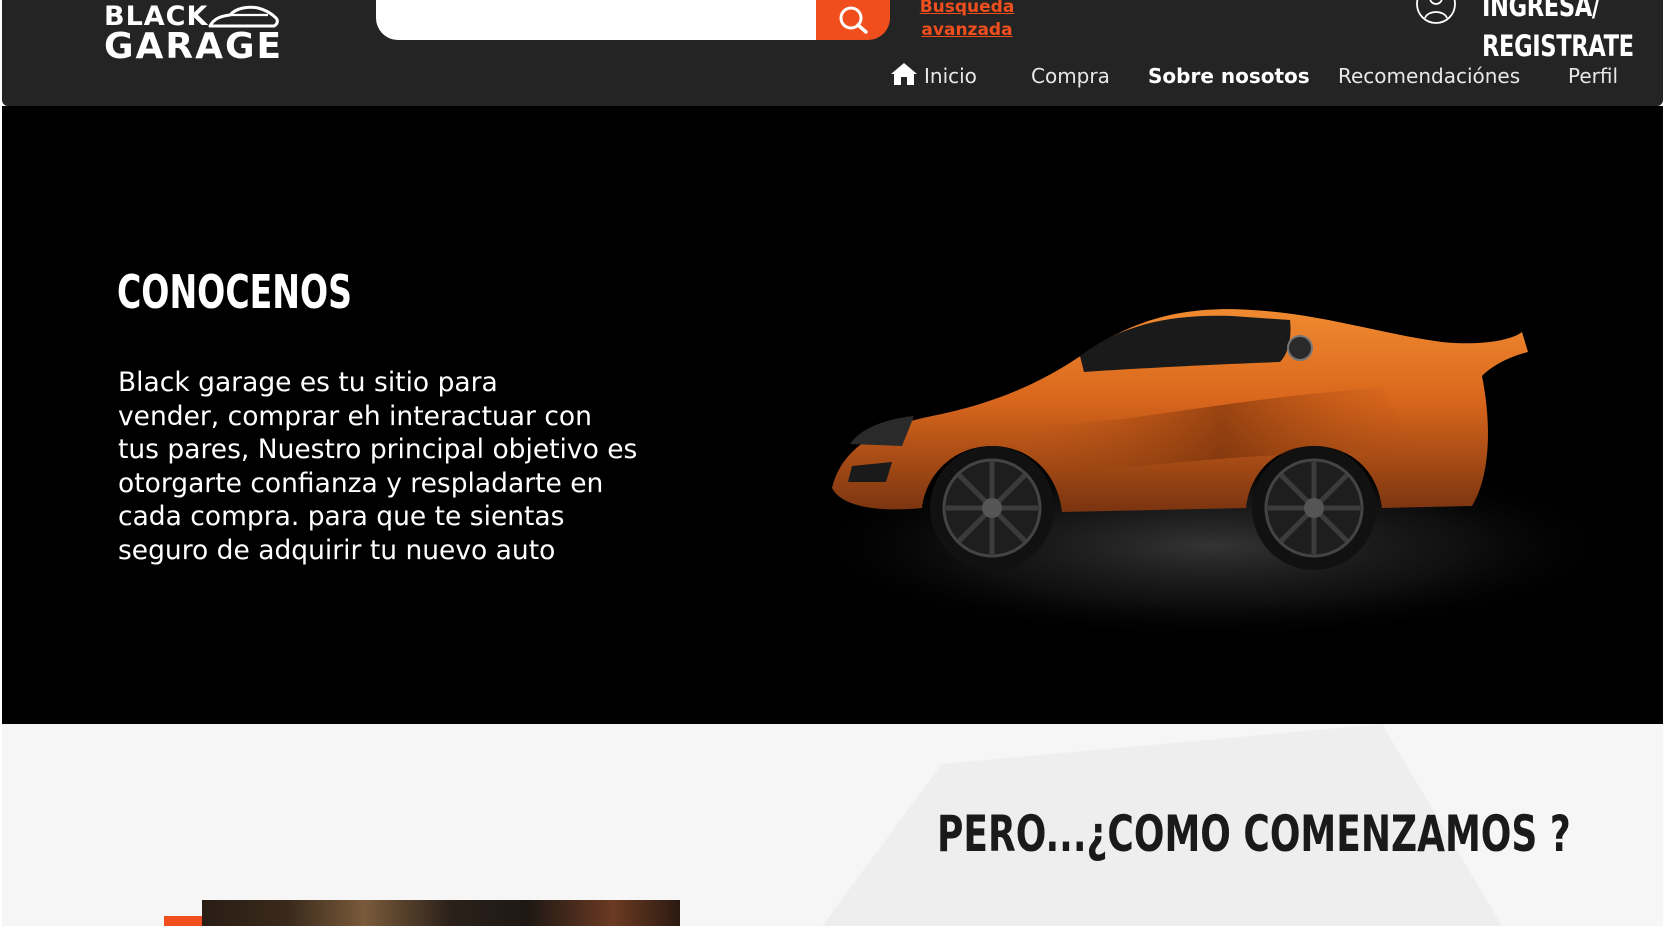 Image resolution: width=1663 pixels, height=926 pixels. What do you see at coordinates (337, 550) in the screenshot?
I see `hero-text-line: seguro de adquirir tu nuevo auto` at bounding box center [337, 550].